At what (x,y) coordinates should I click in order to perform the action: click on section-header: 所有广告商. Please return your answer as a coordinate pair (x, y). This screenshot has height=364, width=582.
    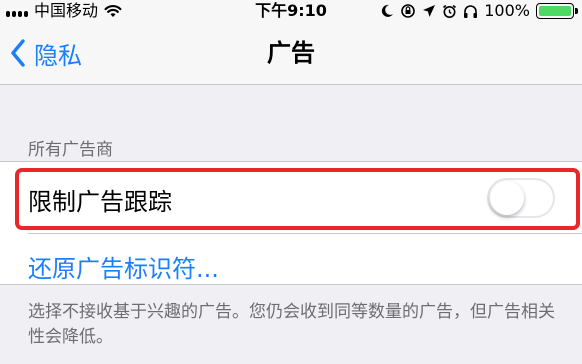
    Looking at the image, I should click on (70, 150).